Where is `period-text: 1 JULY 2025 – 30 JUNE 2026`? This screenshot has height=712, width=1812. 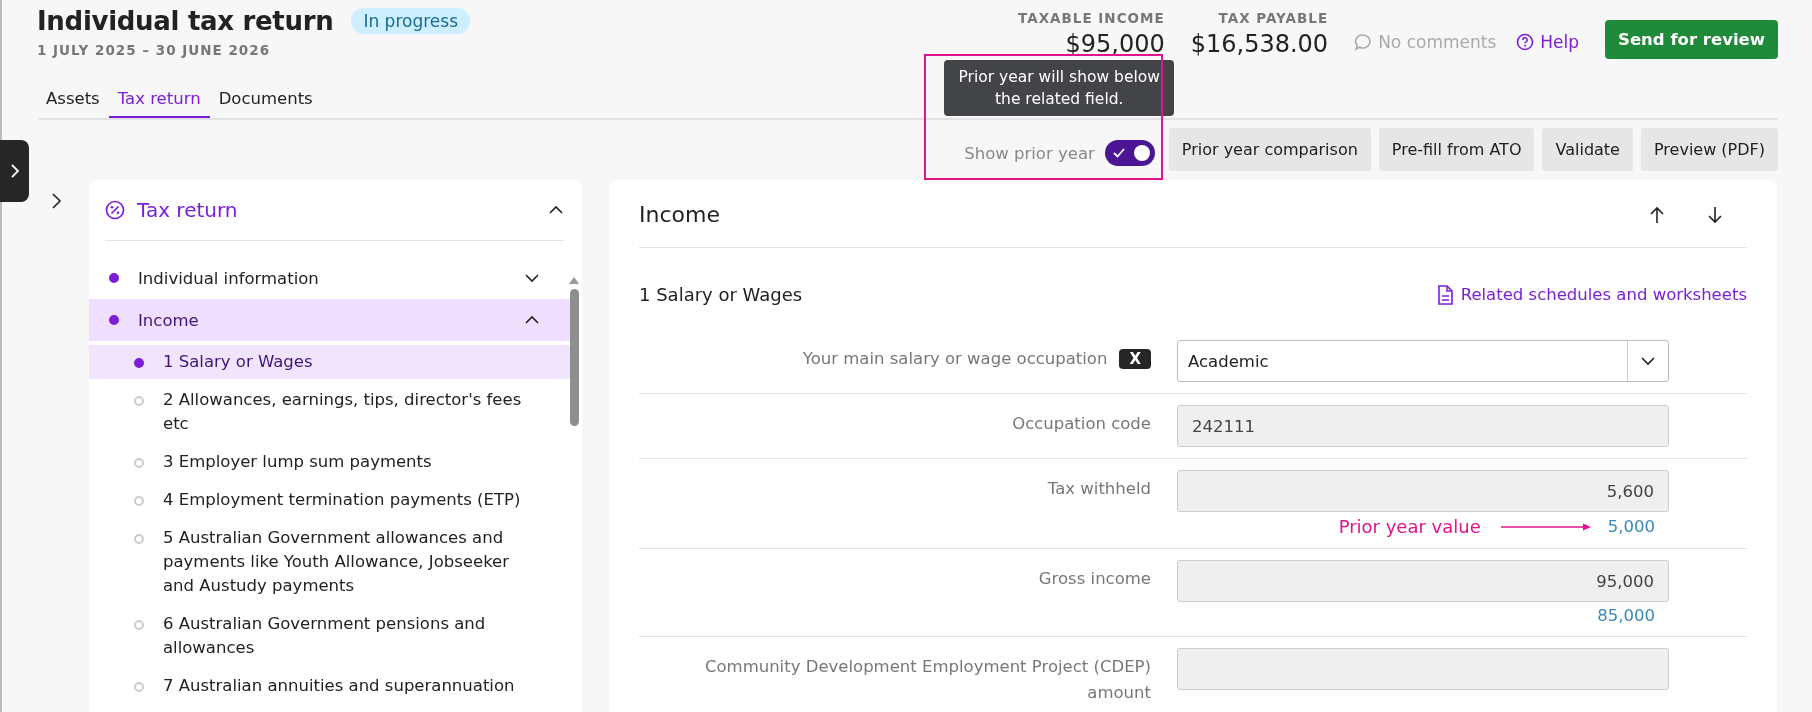 period-text: 1 JULY 2025 – 30 JUNE 2026 is located at coordinates (154, 50).